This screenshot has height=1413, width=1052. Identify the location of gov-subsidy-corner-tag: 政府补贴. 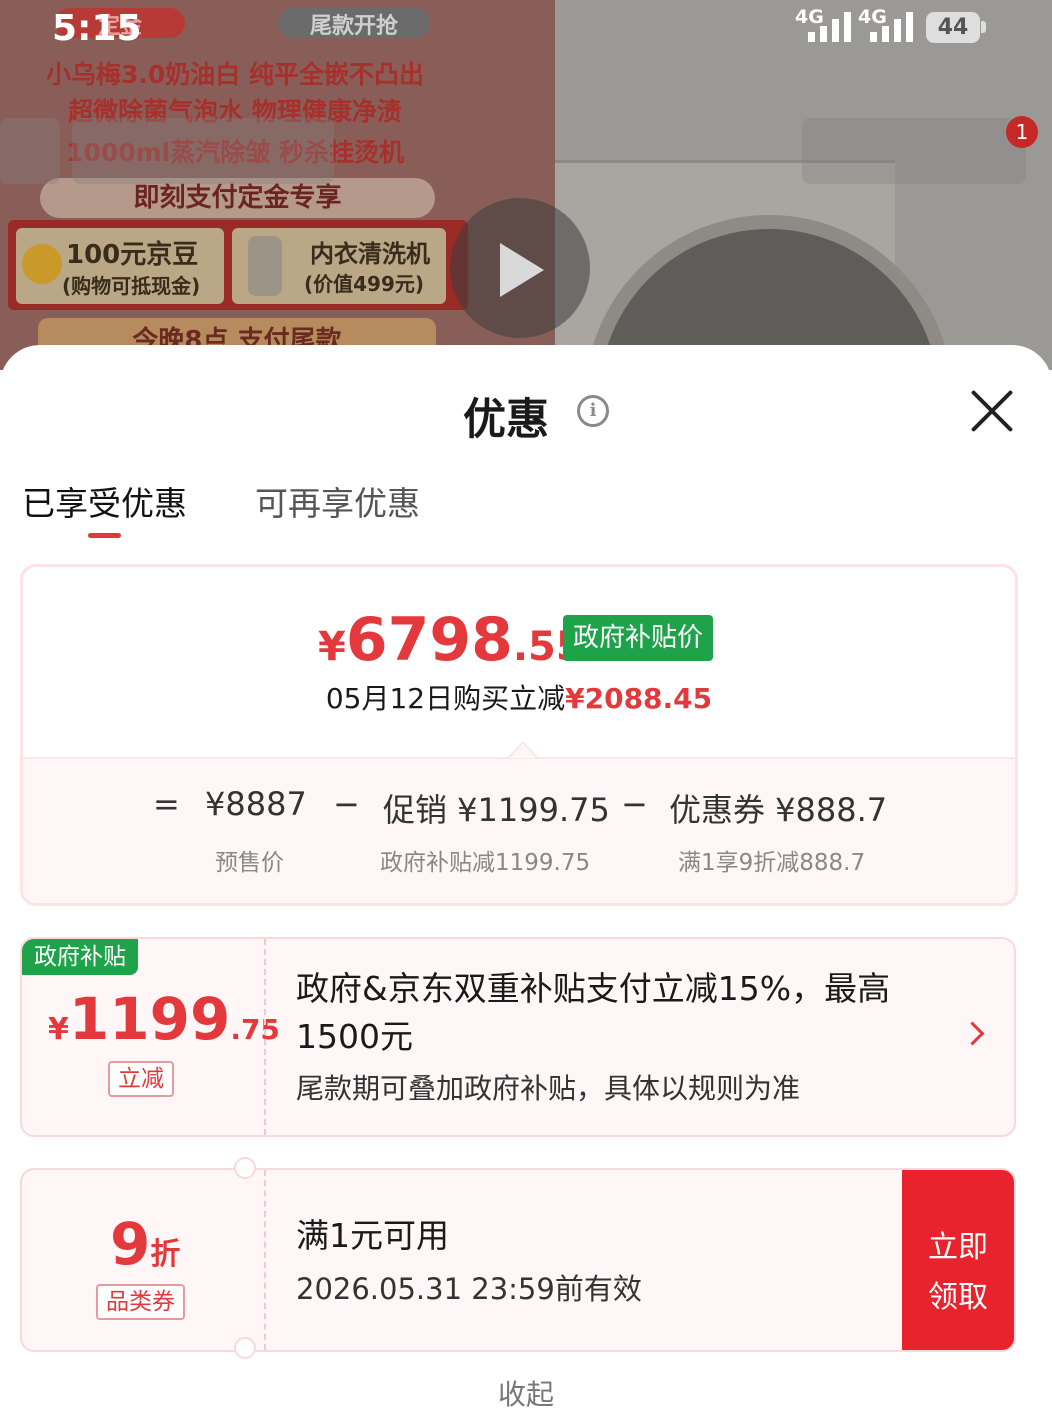
(80, 957).